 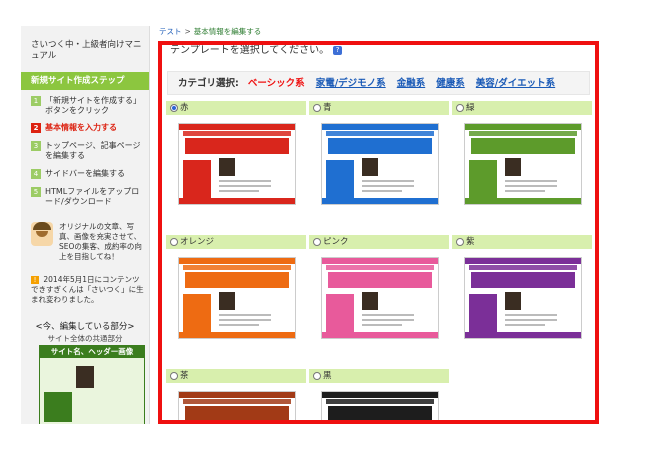 What do you see at coordinates (85, 338) in the screenshot?
I see `editing-subtitle: サイト全体の共通部分` at bounding box center [85, 338].